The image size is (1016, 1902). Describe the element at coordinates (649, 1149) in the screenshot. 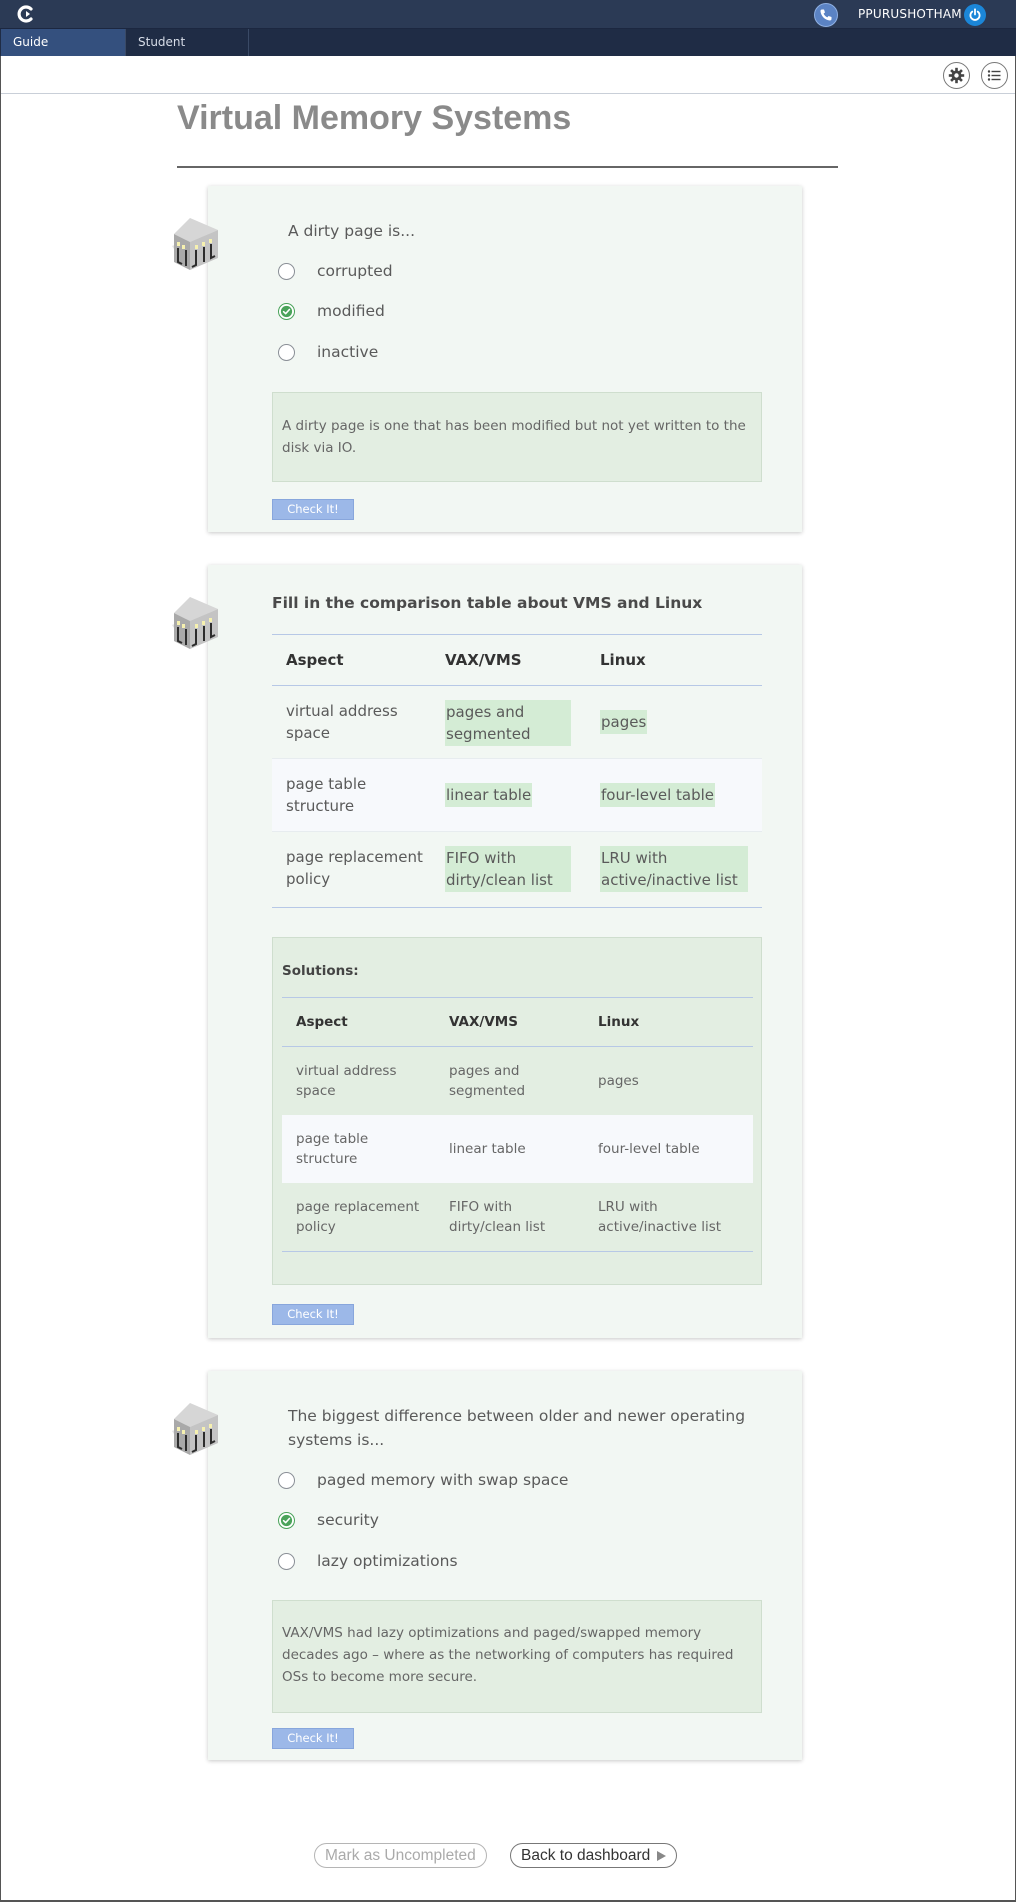

I see `solution-cell-linux: four-level table` at that location.